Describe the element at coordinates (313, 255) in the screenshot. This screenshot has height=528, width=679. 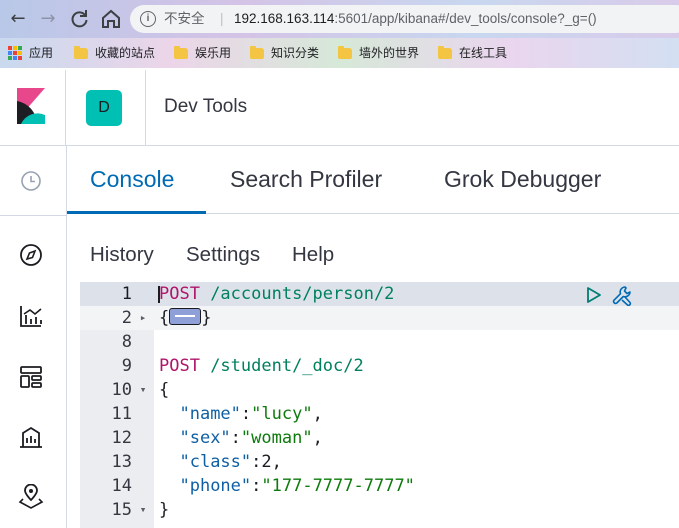
I see `help-link: Help` at that location.